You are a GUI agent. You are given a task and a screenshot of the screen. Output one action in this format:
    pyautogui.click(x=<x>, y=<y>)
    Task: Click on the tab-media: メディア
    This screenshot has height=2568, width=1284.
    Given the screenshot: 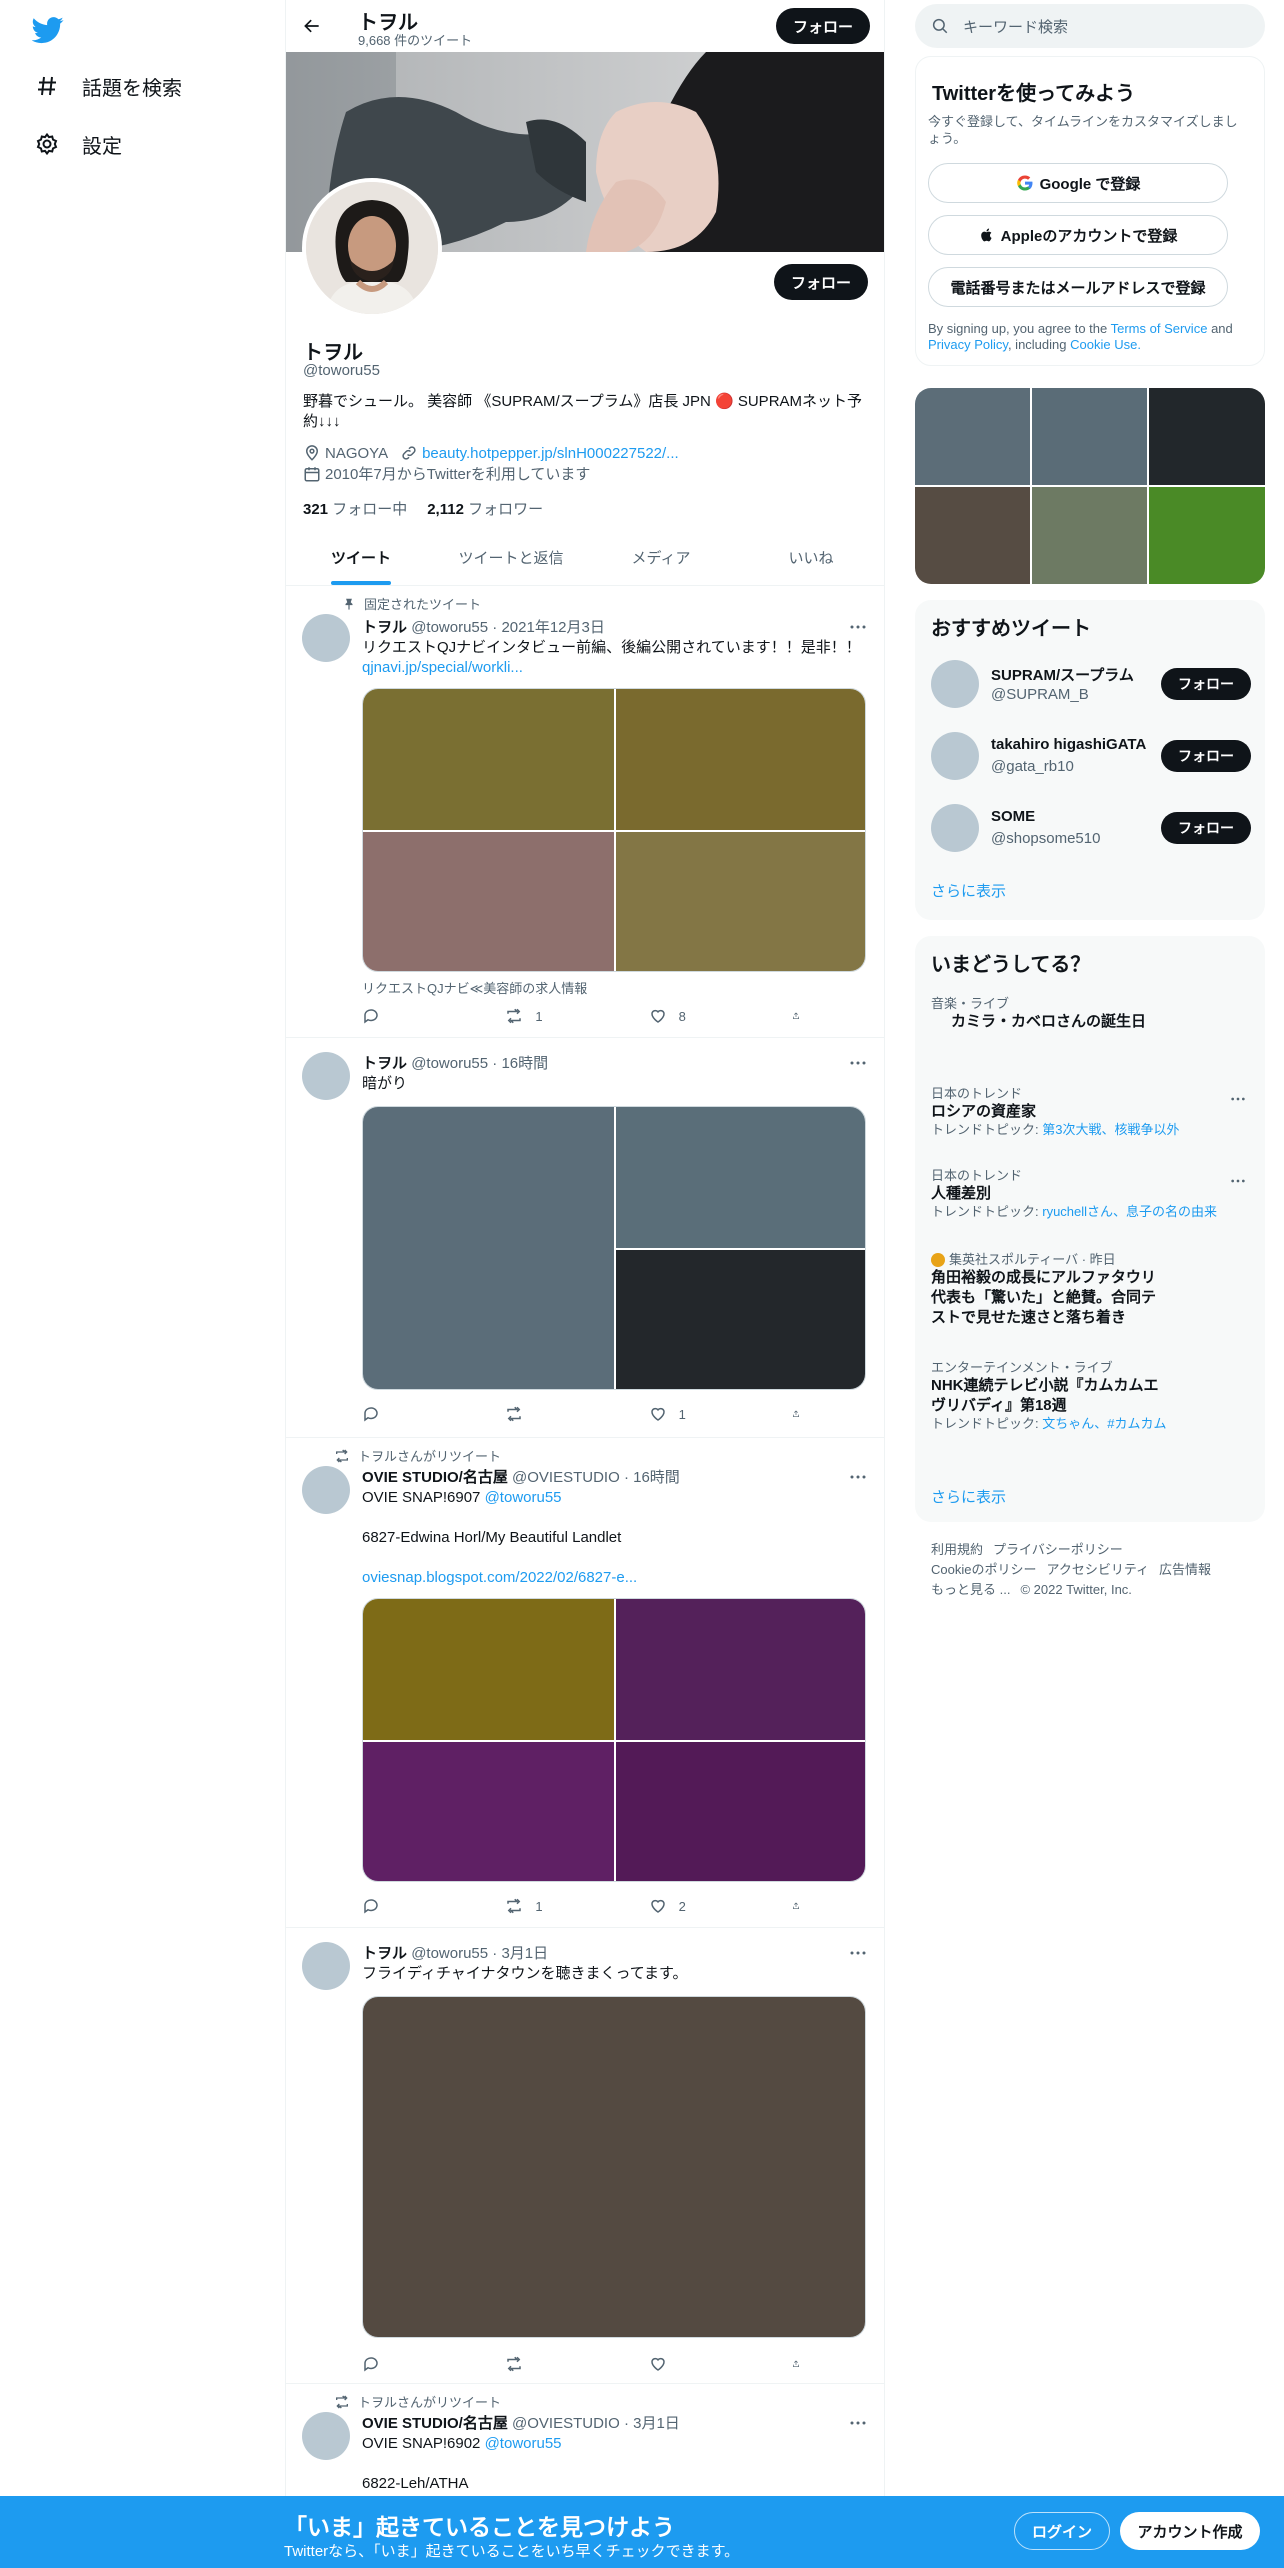 What is the action you would take?
    pyautogui.click(x=661, y=557)
    